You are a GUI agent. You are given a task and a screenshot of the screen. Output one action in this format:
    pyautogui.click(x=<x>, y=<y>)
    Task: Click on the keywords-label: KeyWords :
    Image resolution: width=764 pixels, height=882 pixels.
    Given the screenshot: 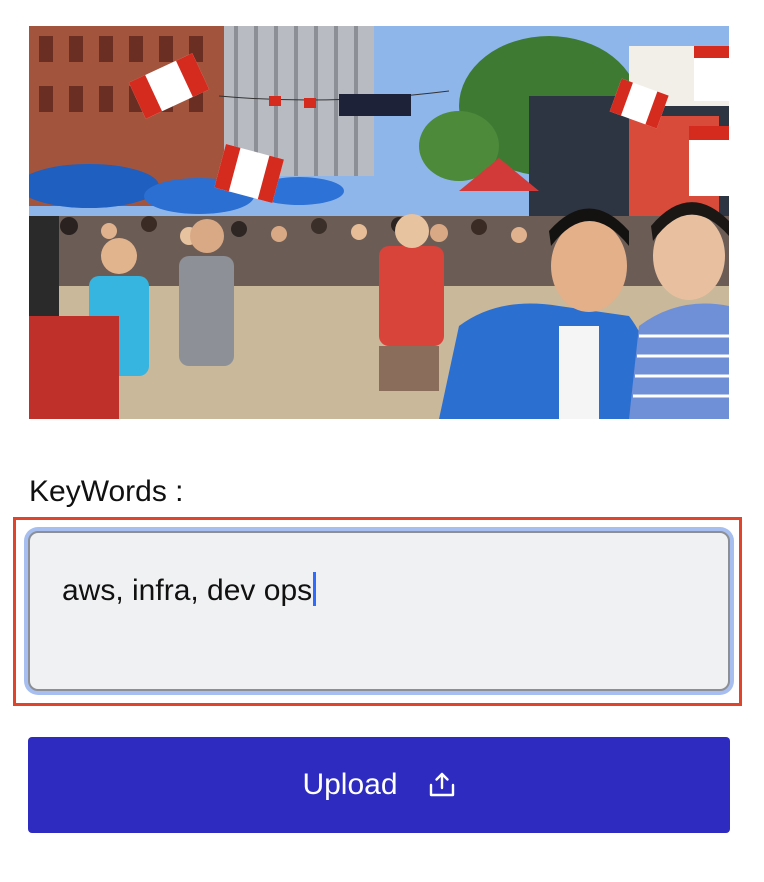 What is the action you would take?
    pyautogui.click(x=106, y=491)
    